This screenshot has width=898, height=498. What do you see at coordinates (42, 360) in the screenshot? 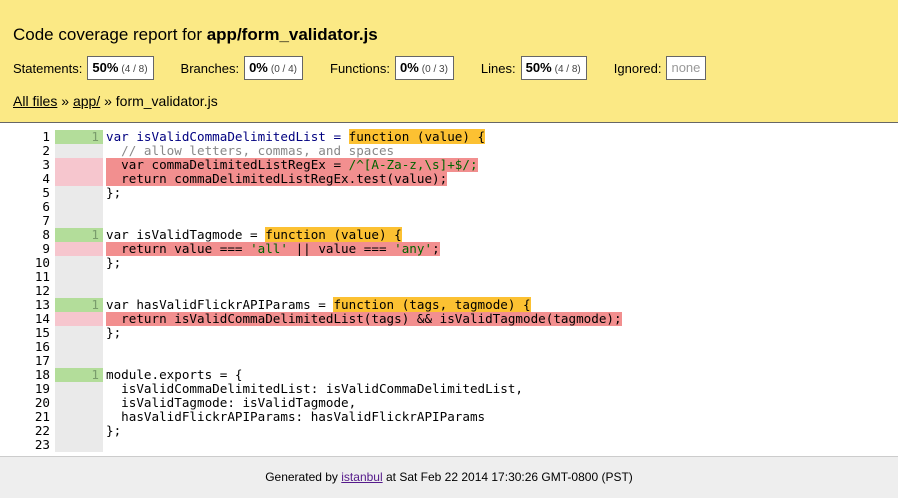
I see `line-number: 17` at bounding box center [42, 360].